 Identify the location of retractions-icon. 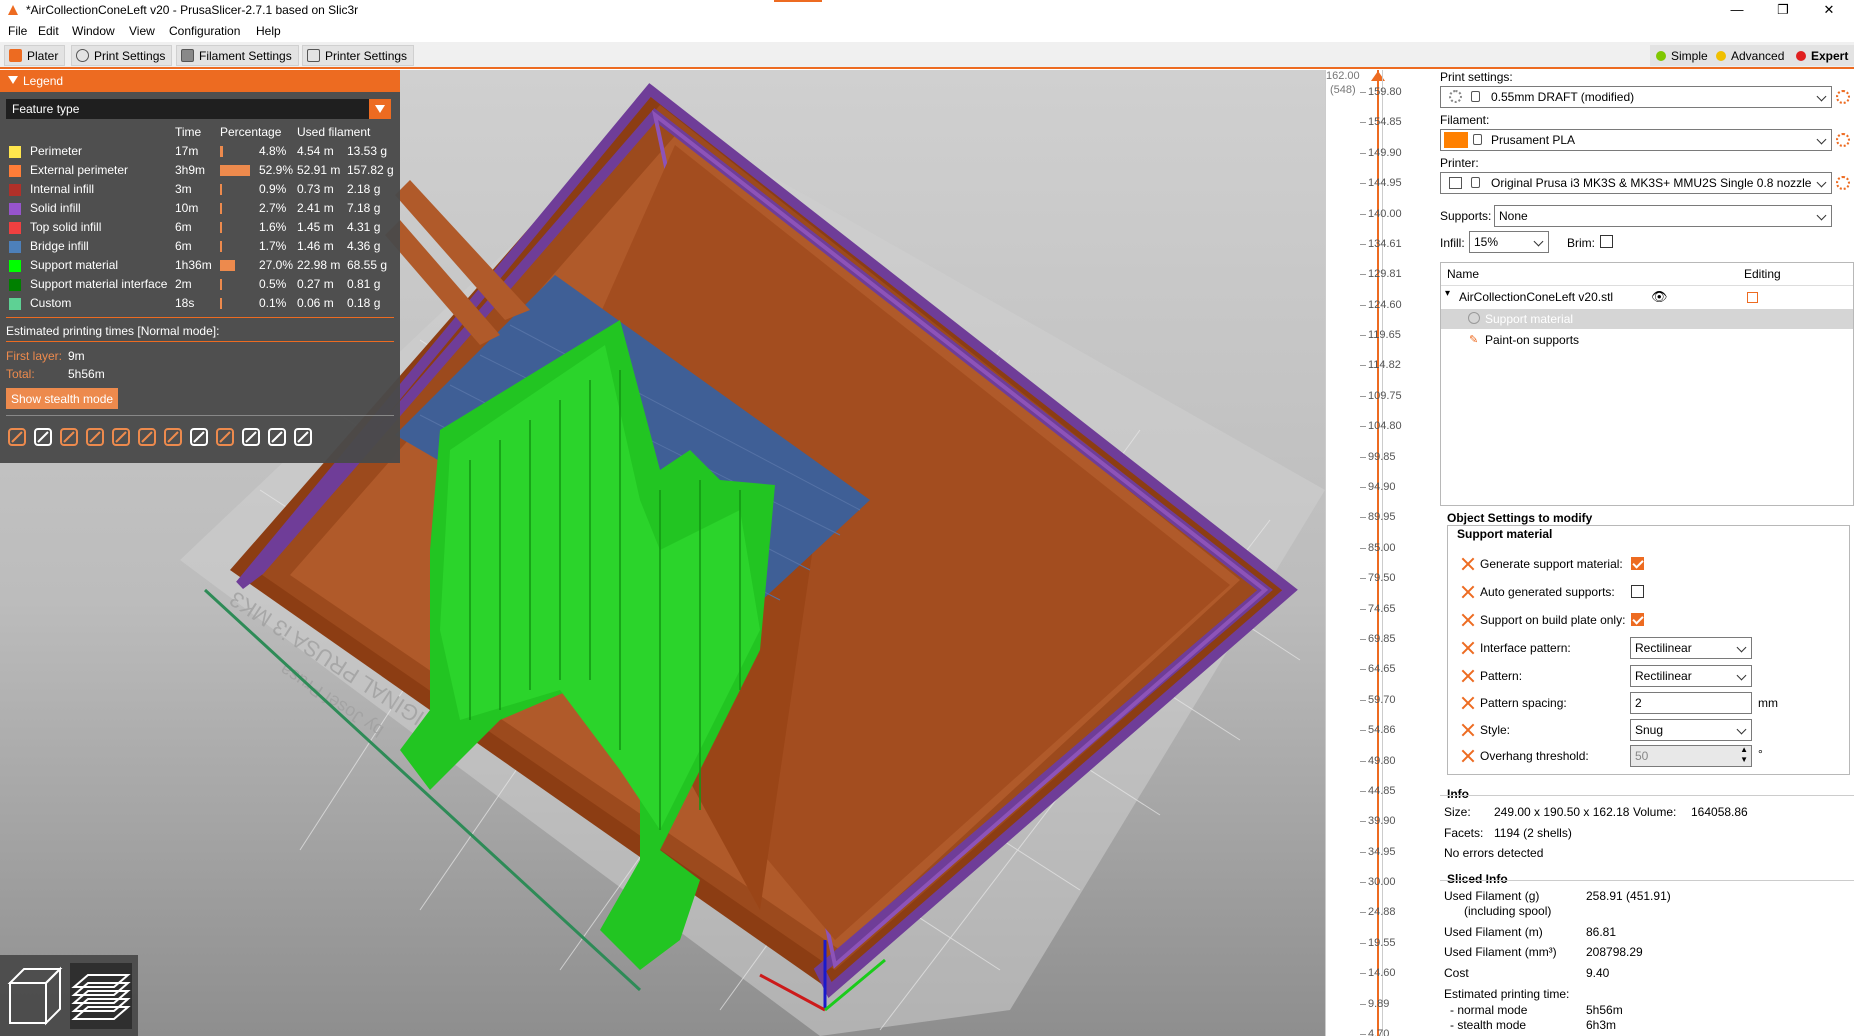
(69, 437).